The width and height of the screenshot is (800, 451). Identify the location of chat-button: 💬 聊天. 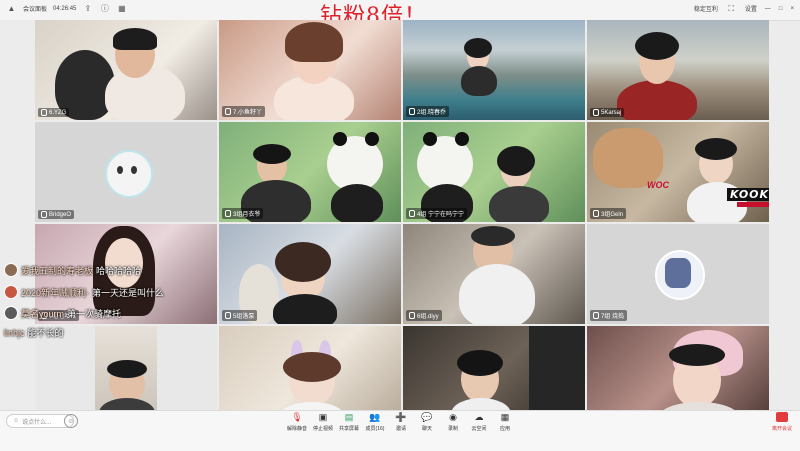
(427, 422).